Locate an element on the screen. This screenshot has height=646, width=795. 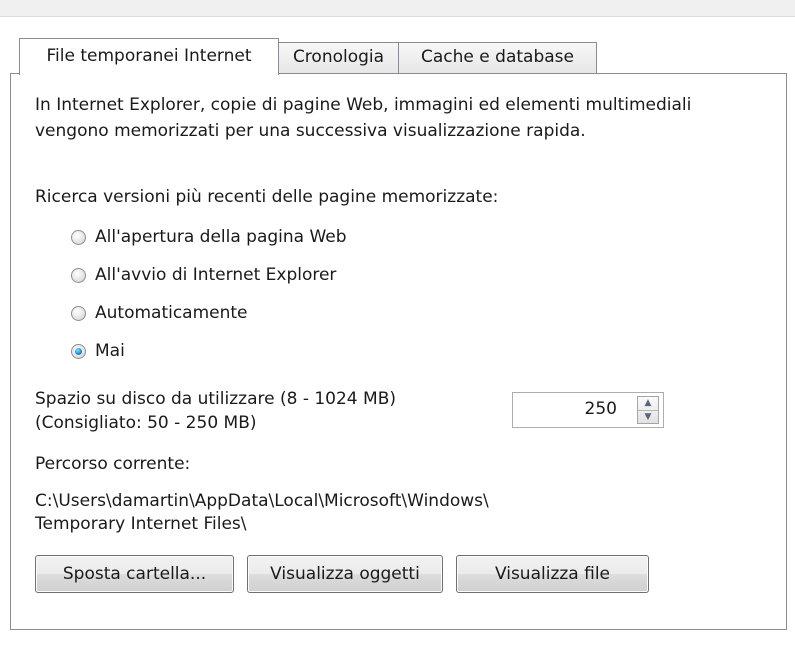
current-path-line-2: Temporary Internet Files\ is located at coordinates (141, 524).